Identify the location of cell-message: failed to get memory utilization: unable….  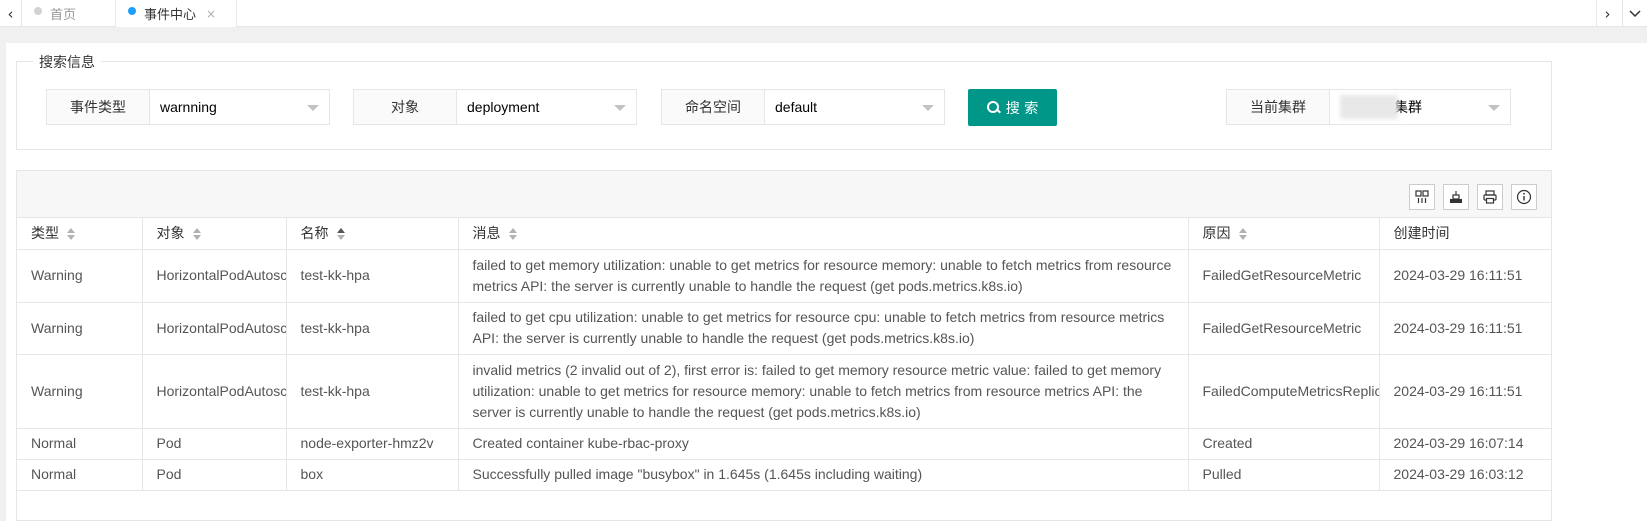
(823, 276).